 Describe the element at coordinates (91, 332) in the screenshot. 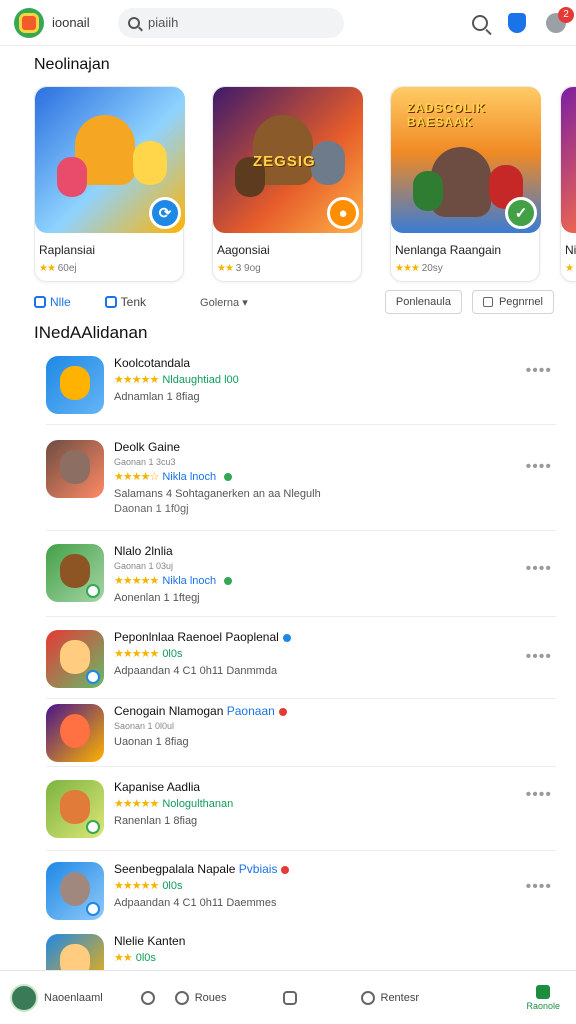

I see `list-title: INedAAlidanan` at that location.